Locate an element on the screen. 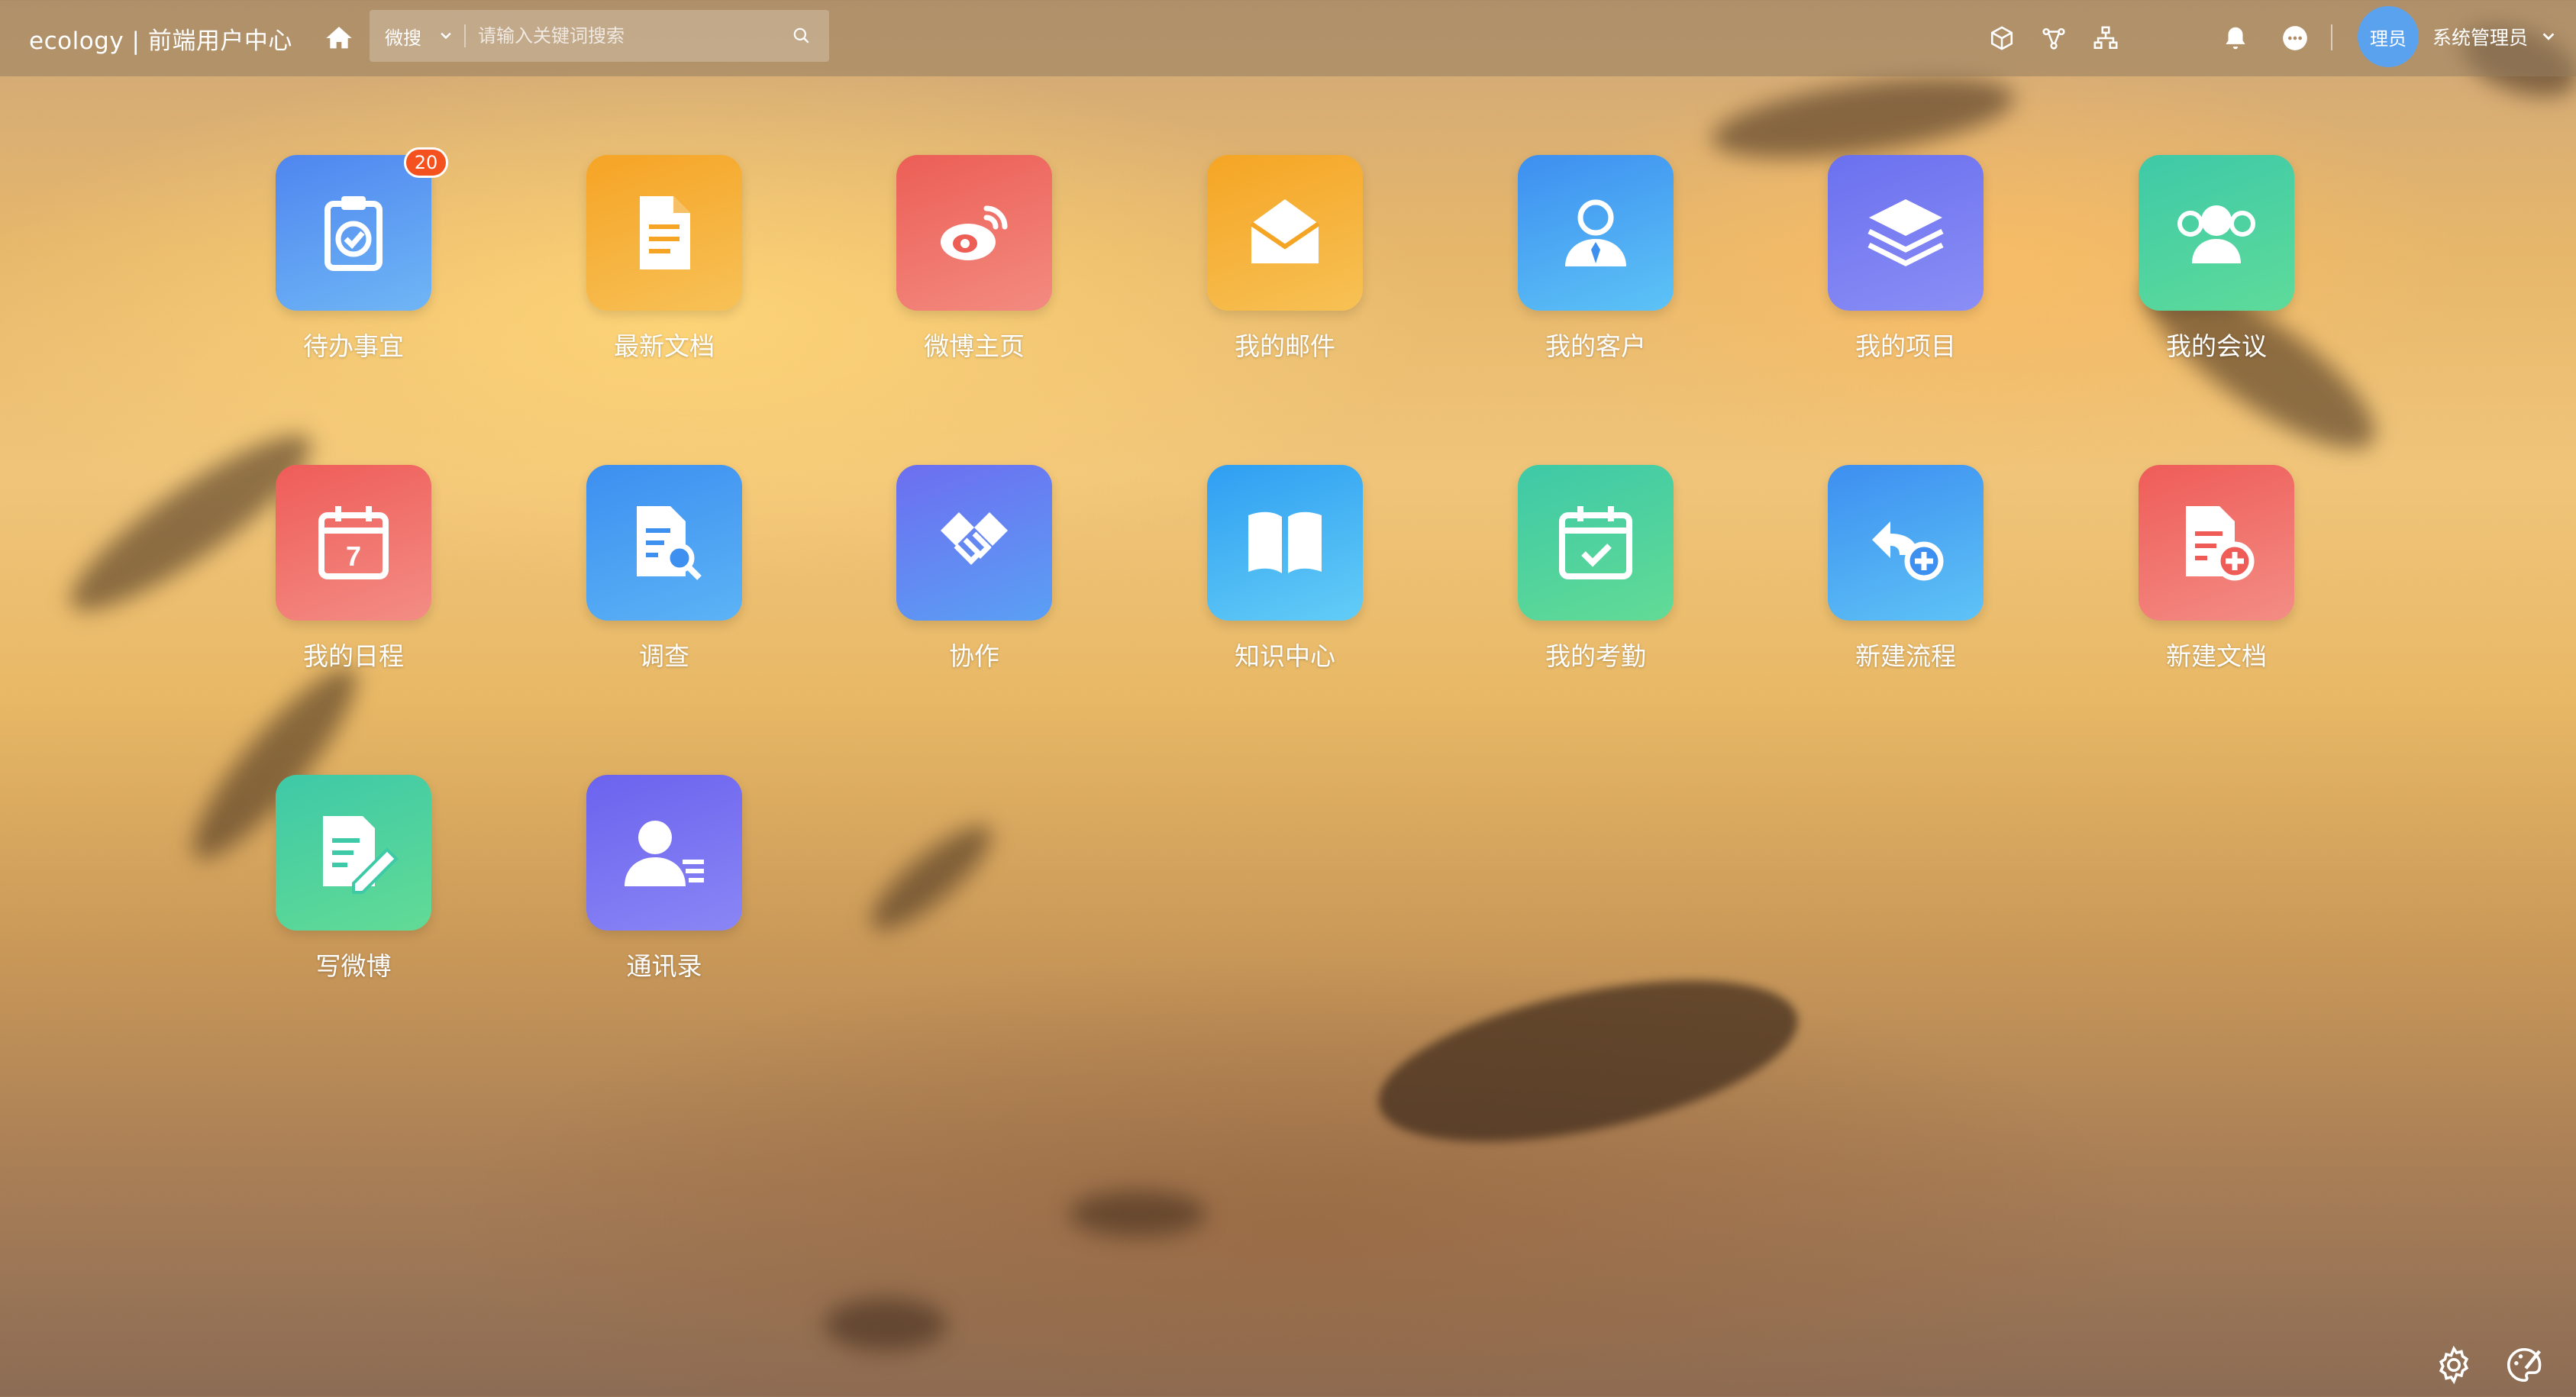 The width and height of the screenshot is (2576, 1397). layers-icon is located at coordinates (1905, 233).